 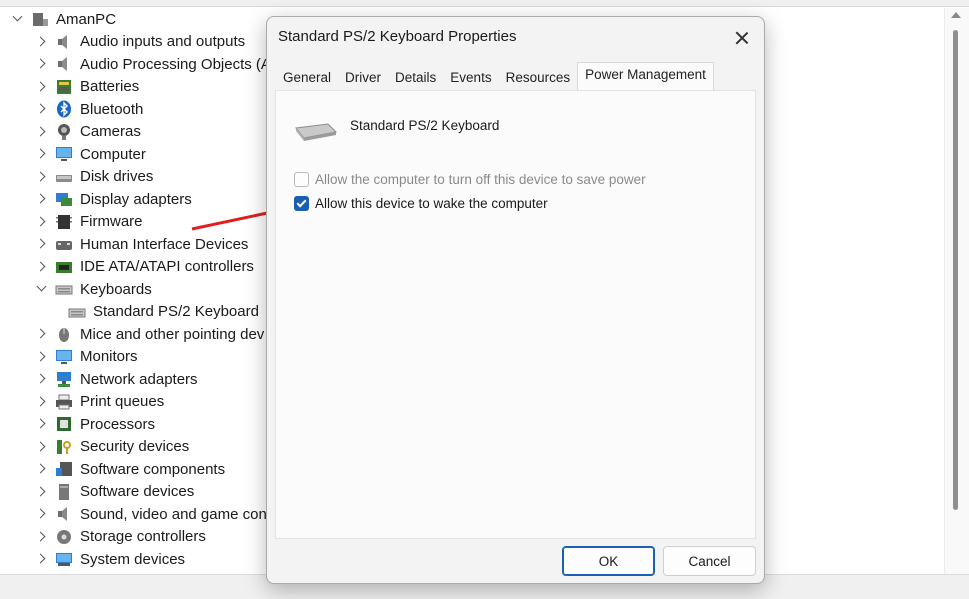 I want to click on tree-category-item: Software devices, so click(x=115, y=492).